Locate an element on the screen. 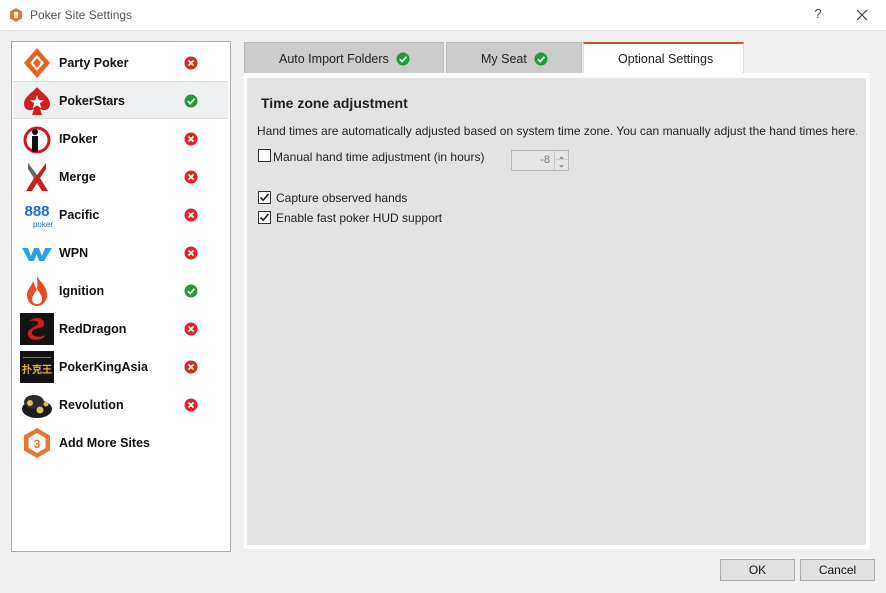 This screenshot has width=886, height=593. reddragon-logo is located at coordinates (37, 329).